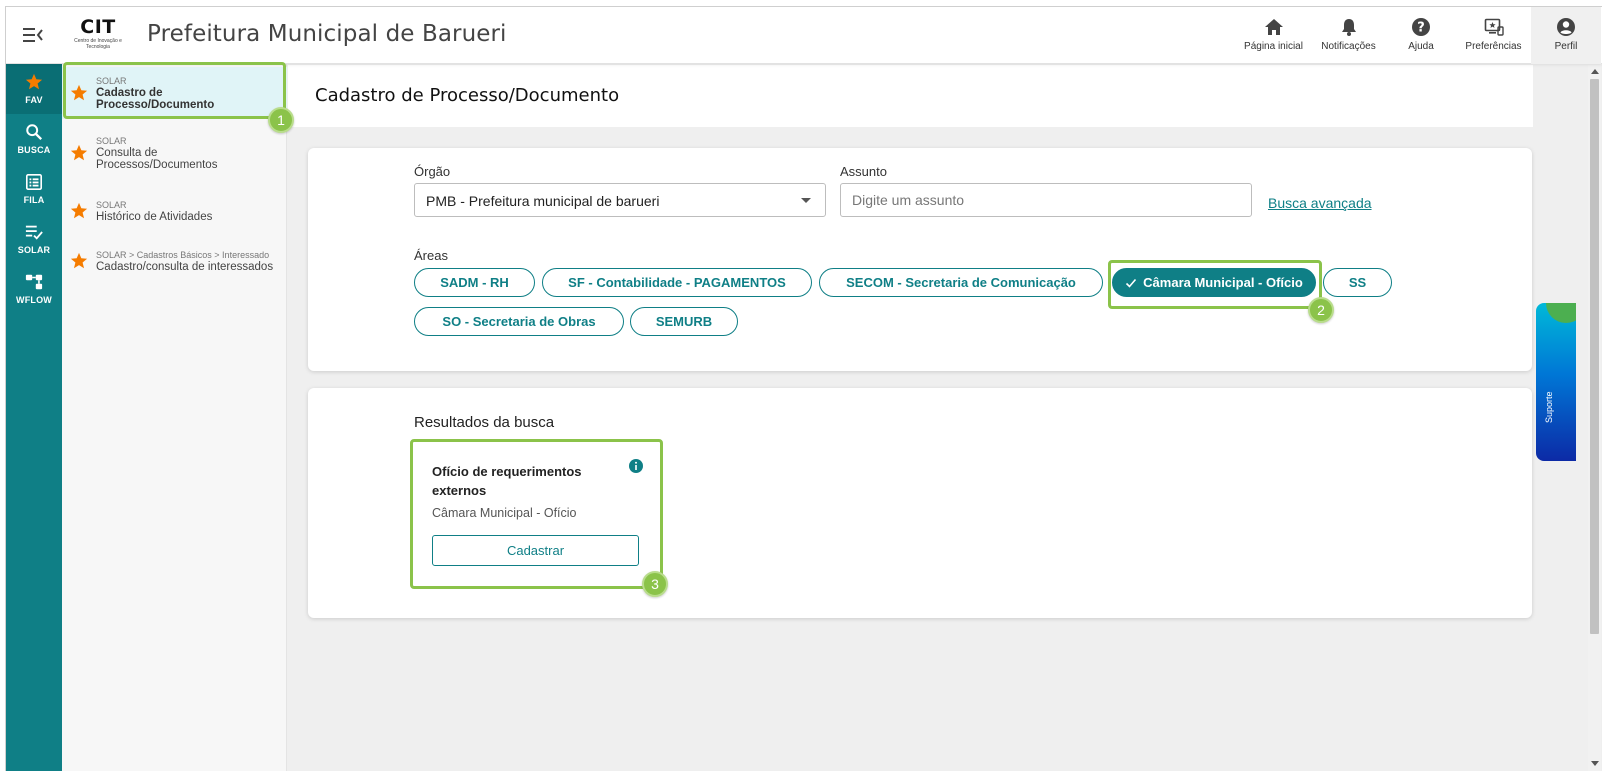 This screenshot has width=1602, height=777. I want to click on area-chip-ss: SS, so click(1357, 282).